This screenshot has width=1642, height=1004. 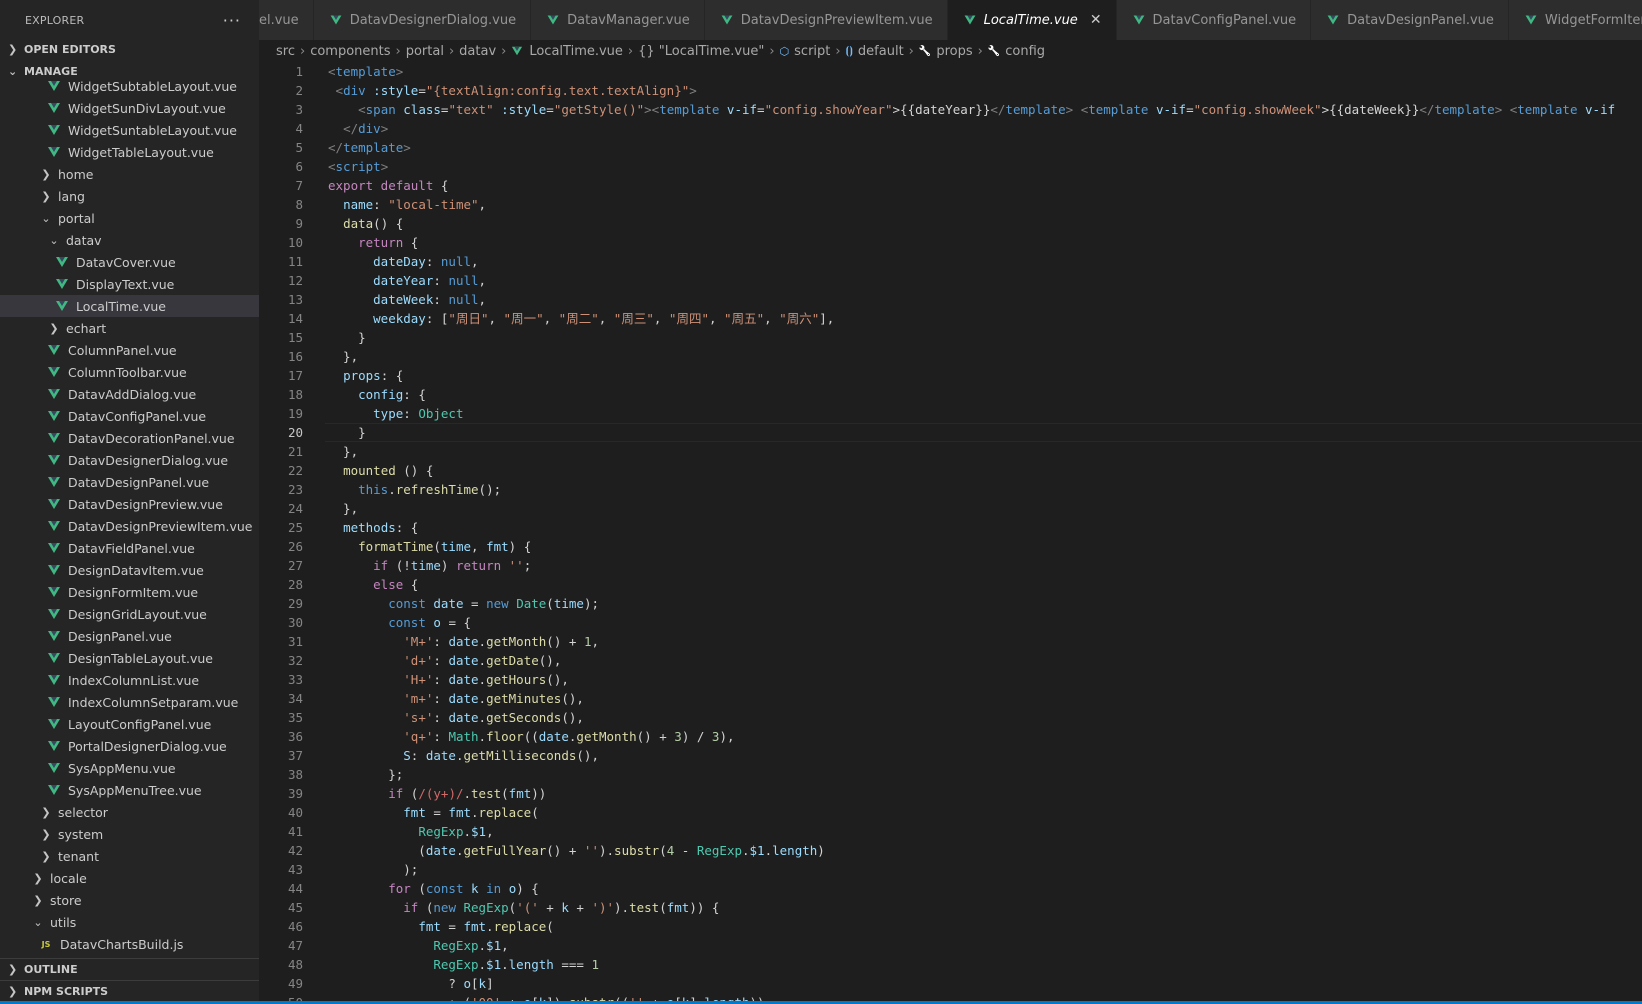 What do you see at coordinates (129, 680) in the screenshot?
I see `file-item: IndexColumnList.vue` at bounding box center [129, 680].